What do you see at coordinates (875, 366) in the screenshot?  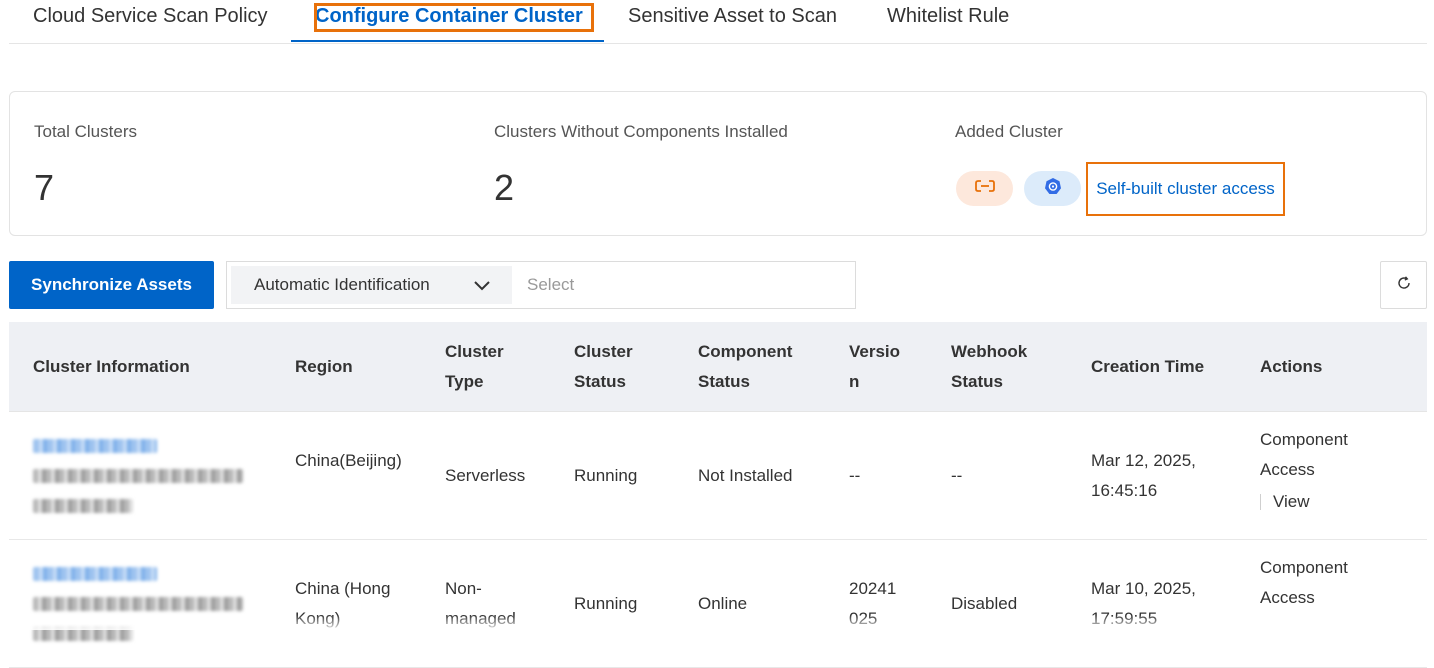 I see `column-header-version: Version` at bounding box center [875, 366].